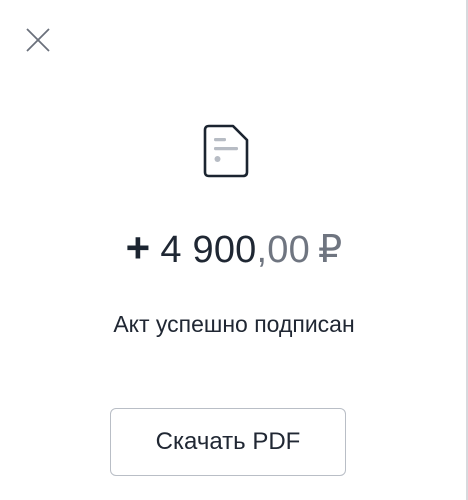 The image size is (468, 500). Describe the element at coordinates (138, 247) in the screenshot. I see `amount-sign: +` at that location.